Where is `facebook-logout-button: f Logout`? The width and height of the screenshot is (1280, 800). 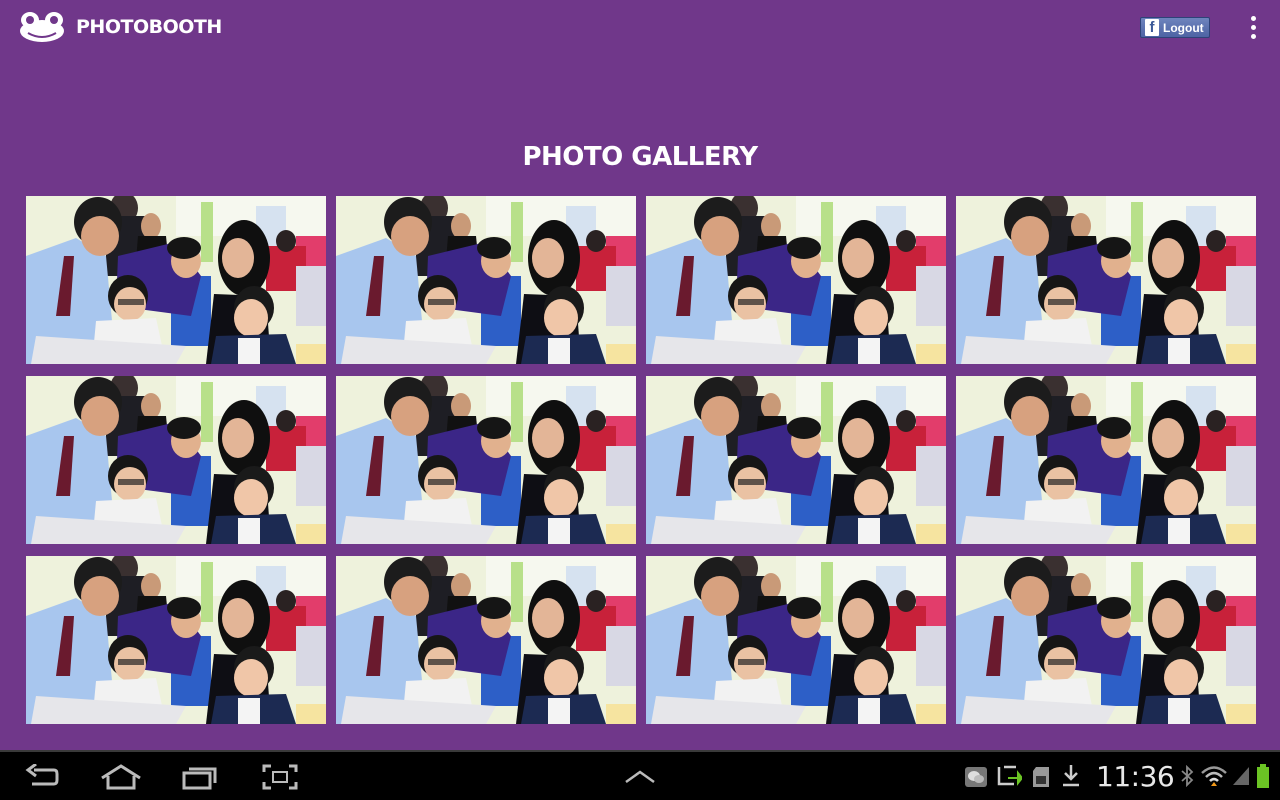 facebook-logout-button: f Logout is located at coordinates (1175, 27).